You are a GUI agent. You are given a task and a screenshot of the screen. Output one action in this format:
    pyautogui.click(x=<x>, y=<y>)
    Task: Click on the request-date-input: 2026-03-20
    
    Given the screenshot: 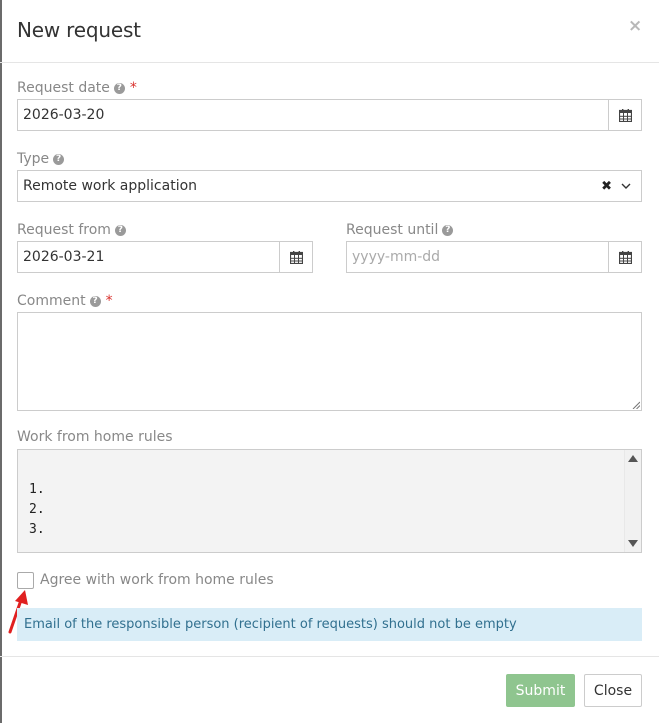 What is the action you would take?
    pyautogui.click(x=329, y=115)
    